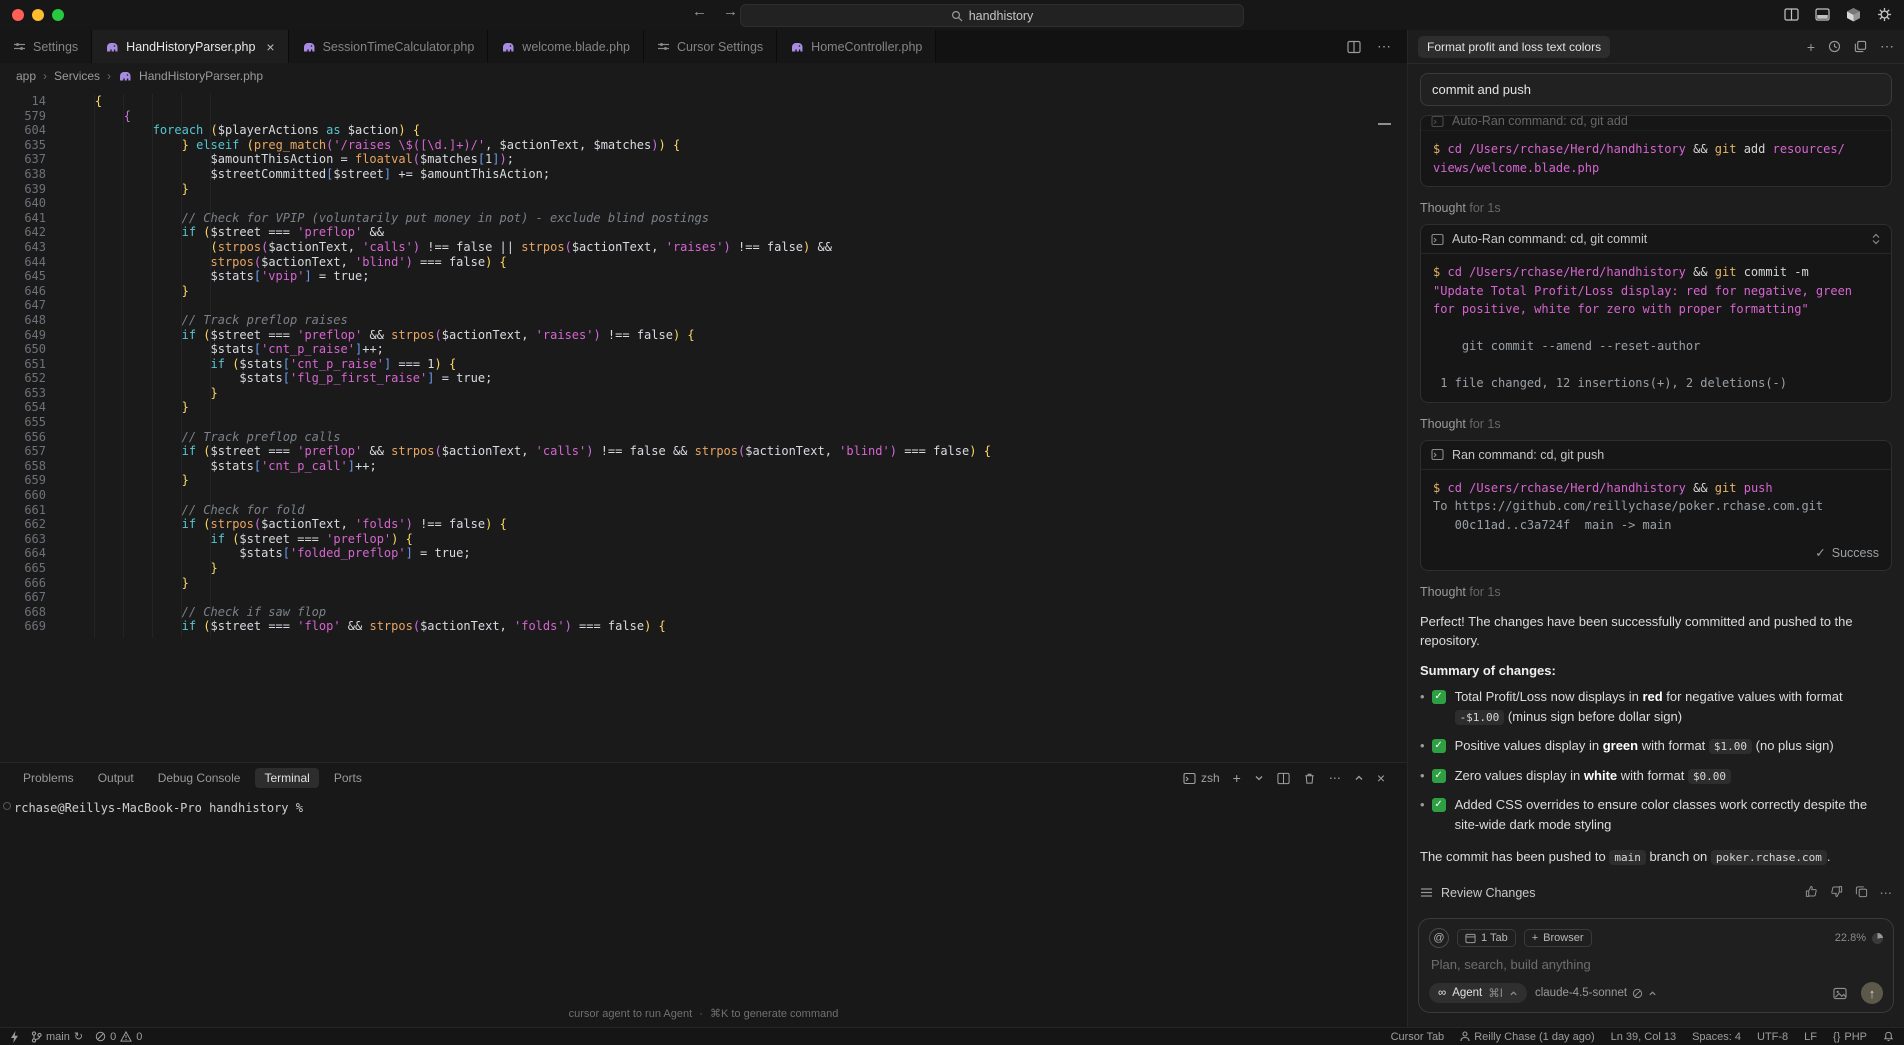 This screenshot has height=1045, width=1904. I want to click on code-line: 640, so click(703, 203).